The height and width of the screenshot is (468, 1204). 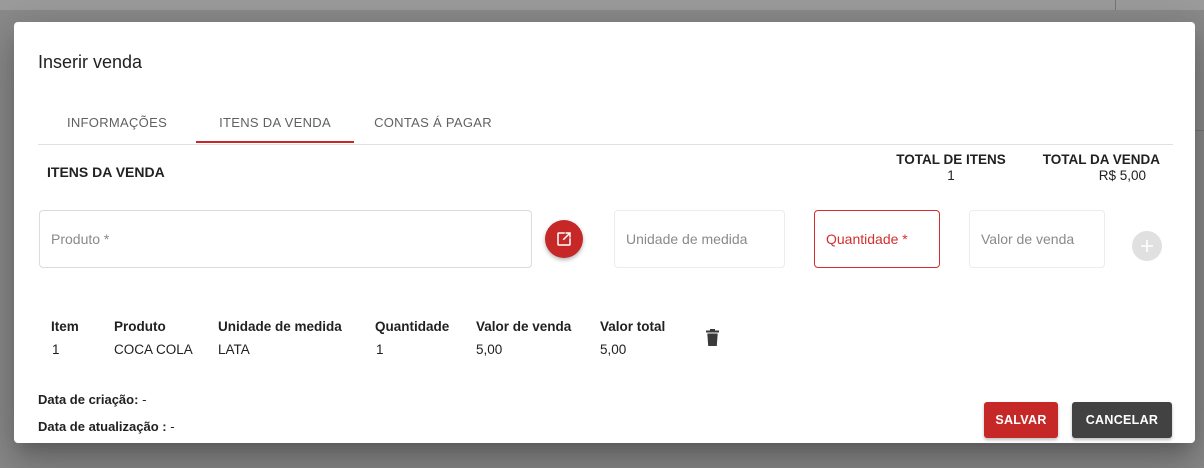 What do you see at coordinates (882, 239) in the screenshot?
I see `quantidade-input` at bounding box center [882, 239].